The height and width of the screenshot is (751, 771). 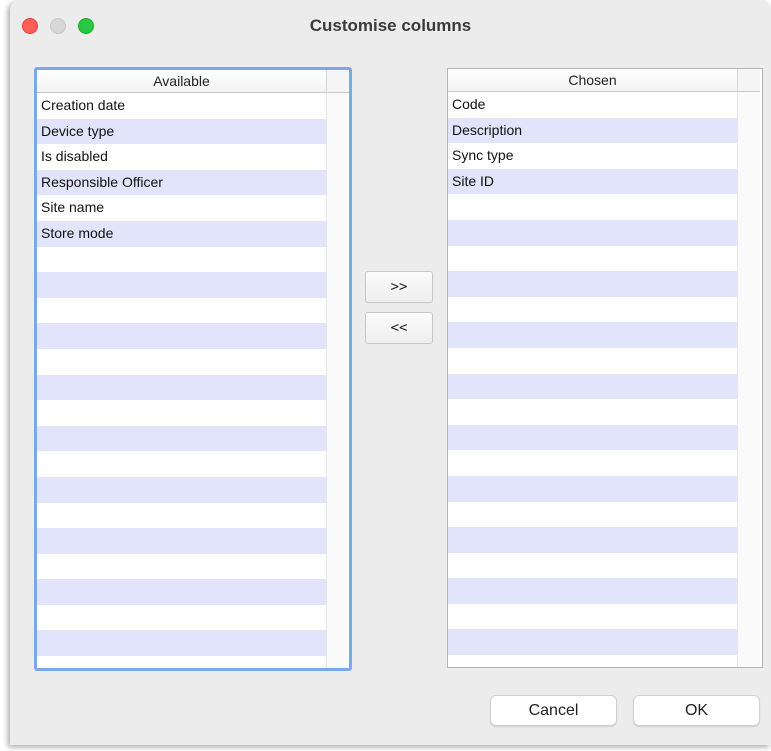 I want to click on add-column-button: >>, so click(x=399, y=287).